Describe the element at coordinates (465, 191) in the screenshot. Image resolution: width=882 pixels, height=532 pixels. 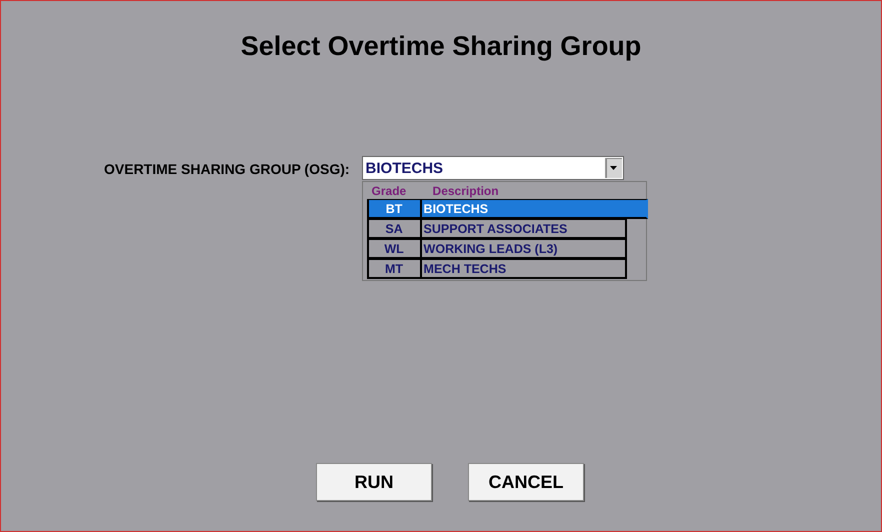
I see `column-header: Description` at that location.